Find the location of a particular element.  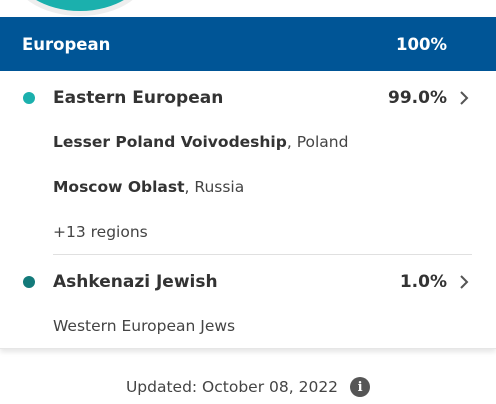

category-percent: 1.0% is located at coordinates (423, 282).